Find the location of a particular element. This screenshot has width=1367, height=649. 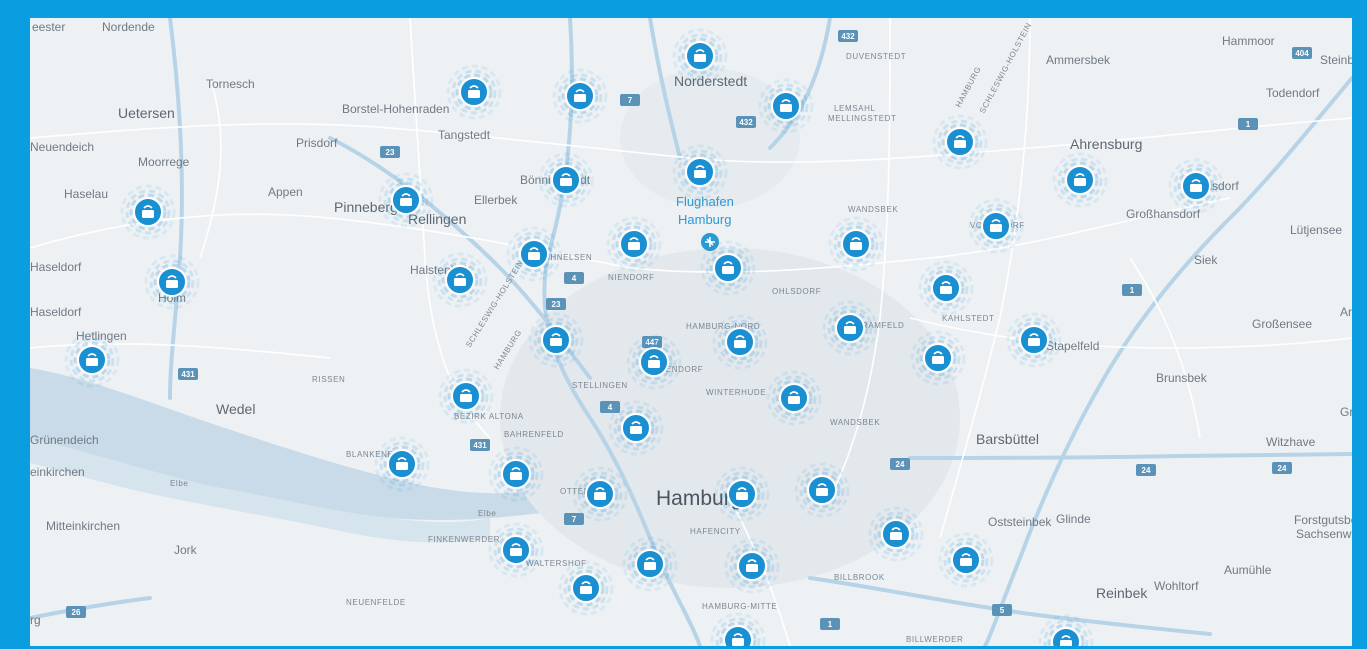

place-label-rg: rg is located at coordinates (35, 620).